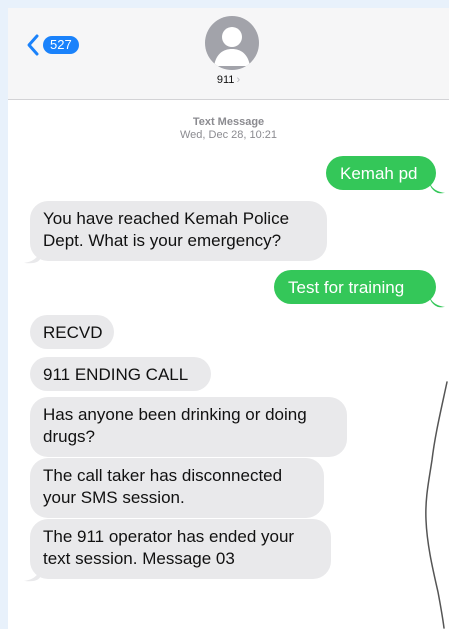 The width and height of the screenshot is (449, 629). I want to click on incoming-message: Has anyone been drinking or doing drugs?, so click(188, 427).